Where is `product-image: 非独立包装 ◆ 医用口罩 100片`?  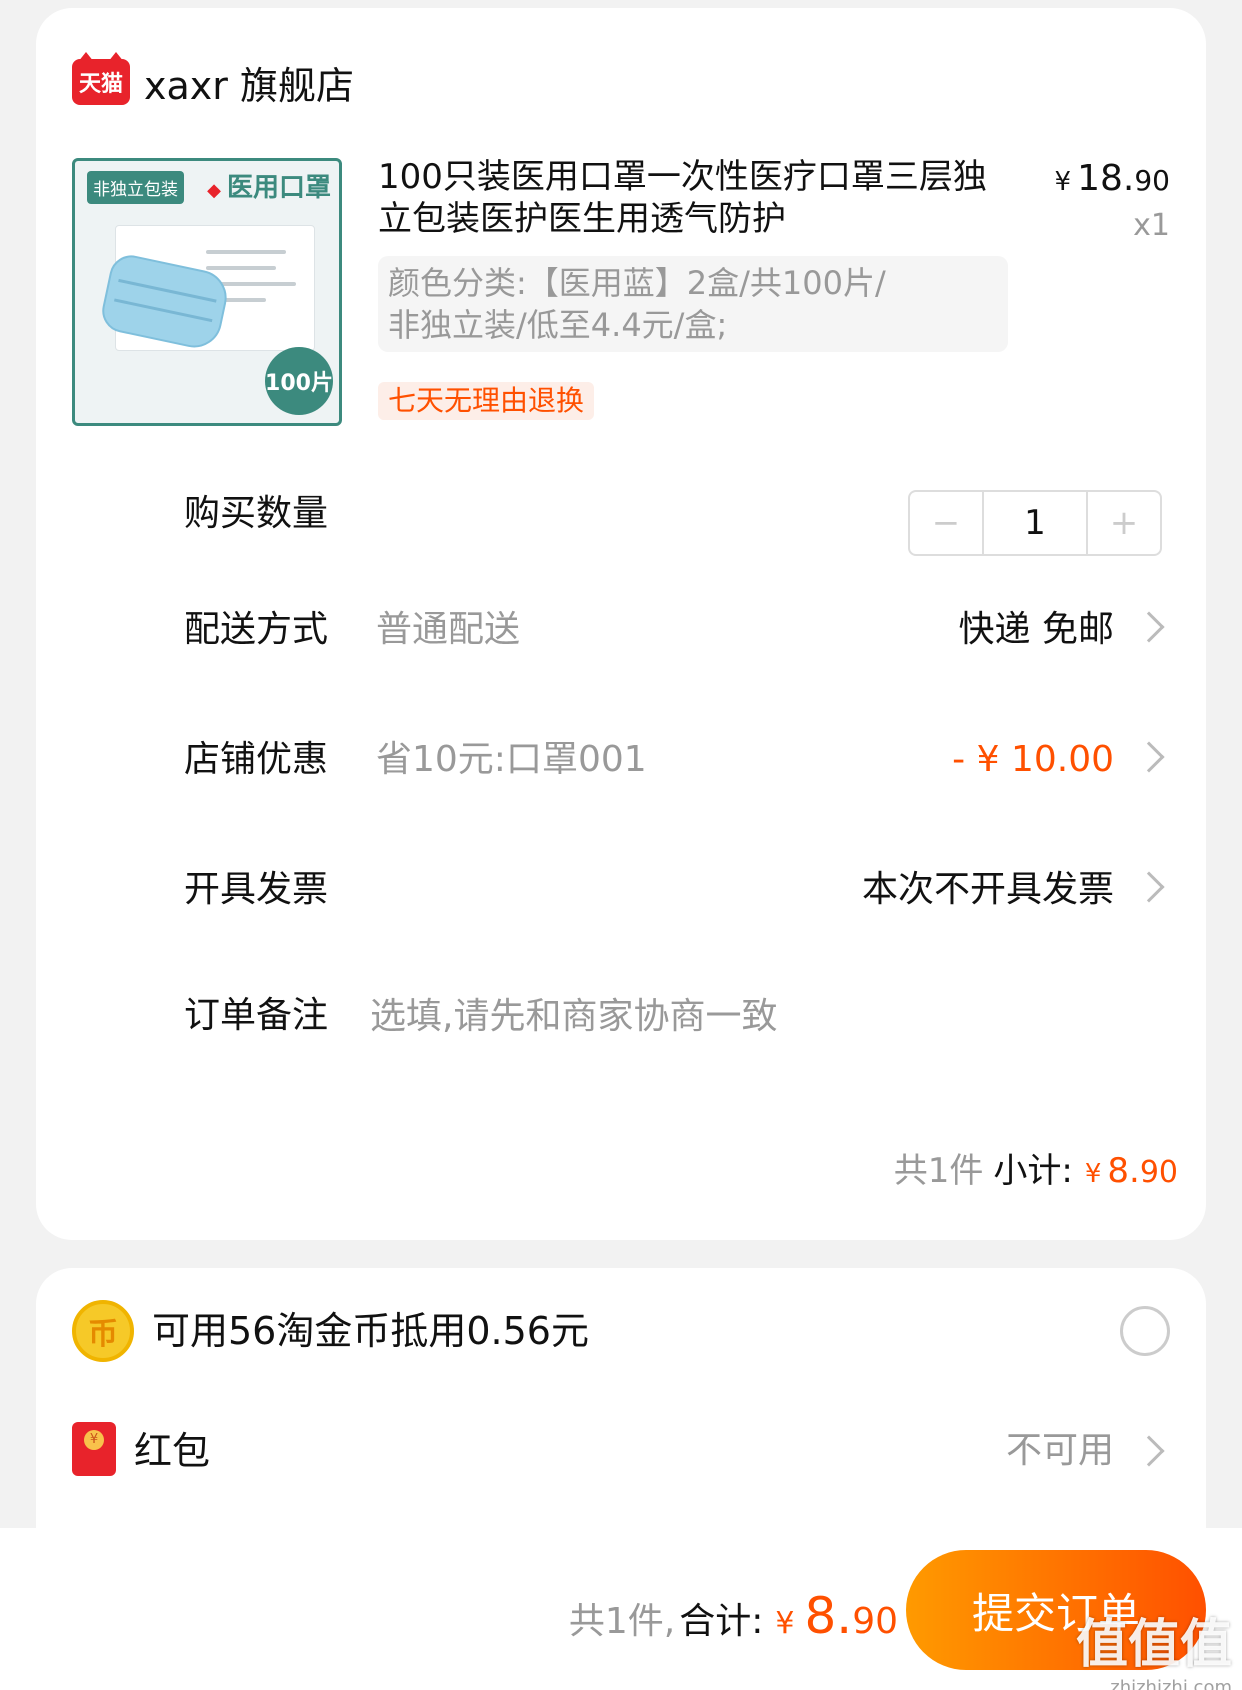
product-image: 非独立包装 ◆ 医用口罩 100片 is located at coordinates (207, 292).